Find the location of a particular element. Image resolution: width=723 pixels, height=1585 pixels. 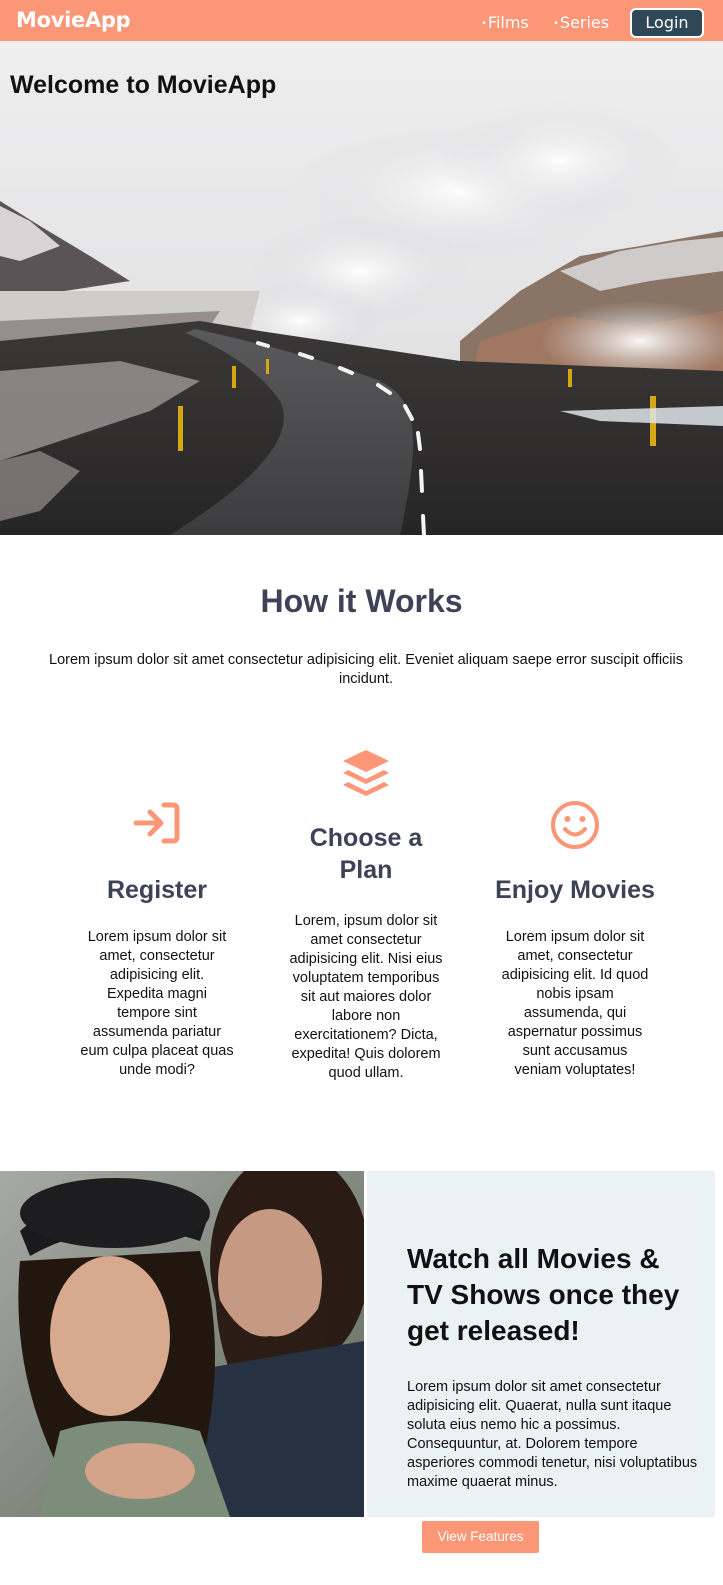

feature-image is located at coordinates (182, 1344).